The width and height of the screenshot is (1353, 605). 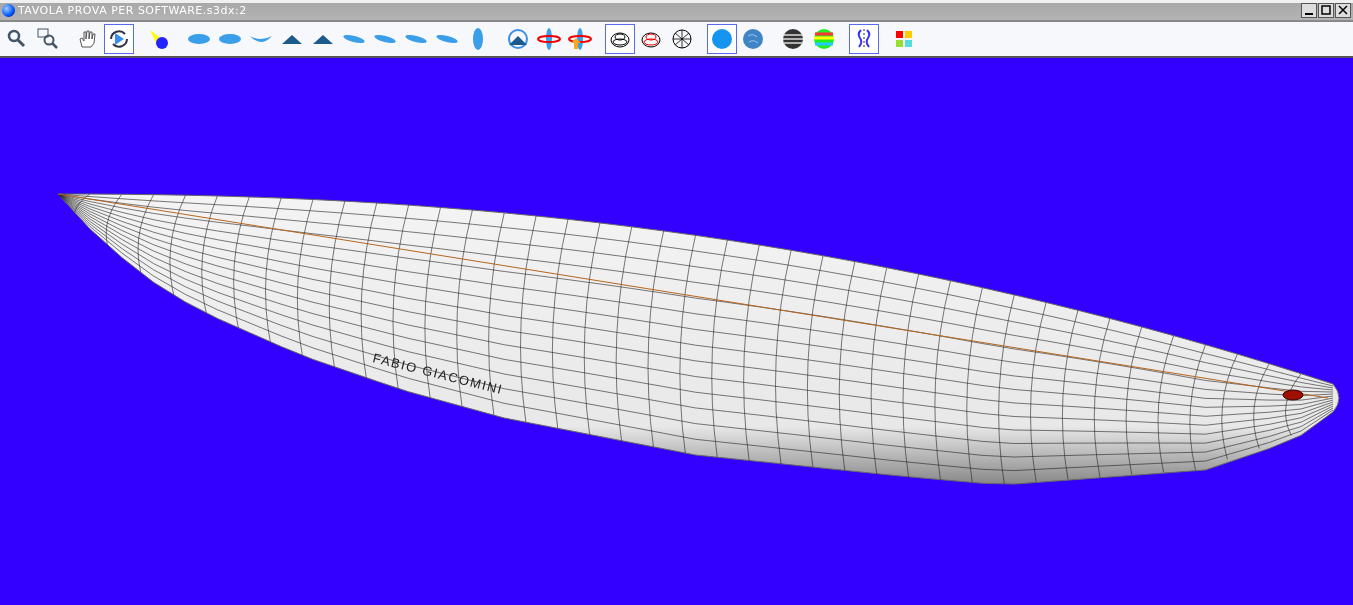 What do you see at coordinates (133, 10) in the screenshot?
I see `window-title: TAVOLA PROVA PER SOFTWARE.s3dx:2` at bounding box center [133, 10].